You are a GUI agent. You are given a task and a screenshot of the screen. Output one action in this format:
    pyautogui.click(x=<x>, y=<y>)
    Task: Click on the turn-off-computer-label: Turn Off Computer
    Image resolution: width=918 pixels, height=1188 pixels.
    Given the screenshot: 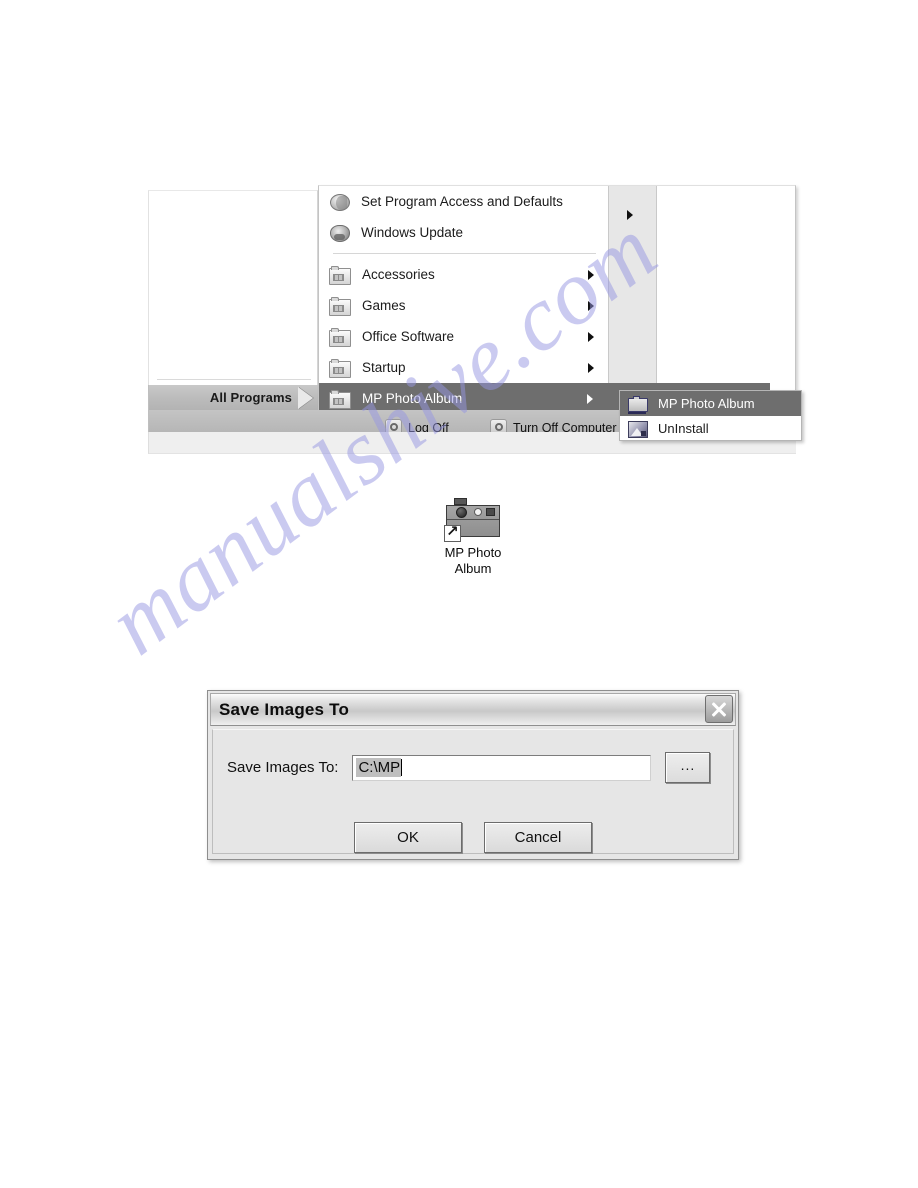 What is the action you would take?
    pyautogui.click(x=565, y=426)
    